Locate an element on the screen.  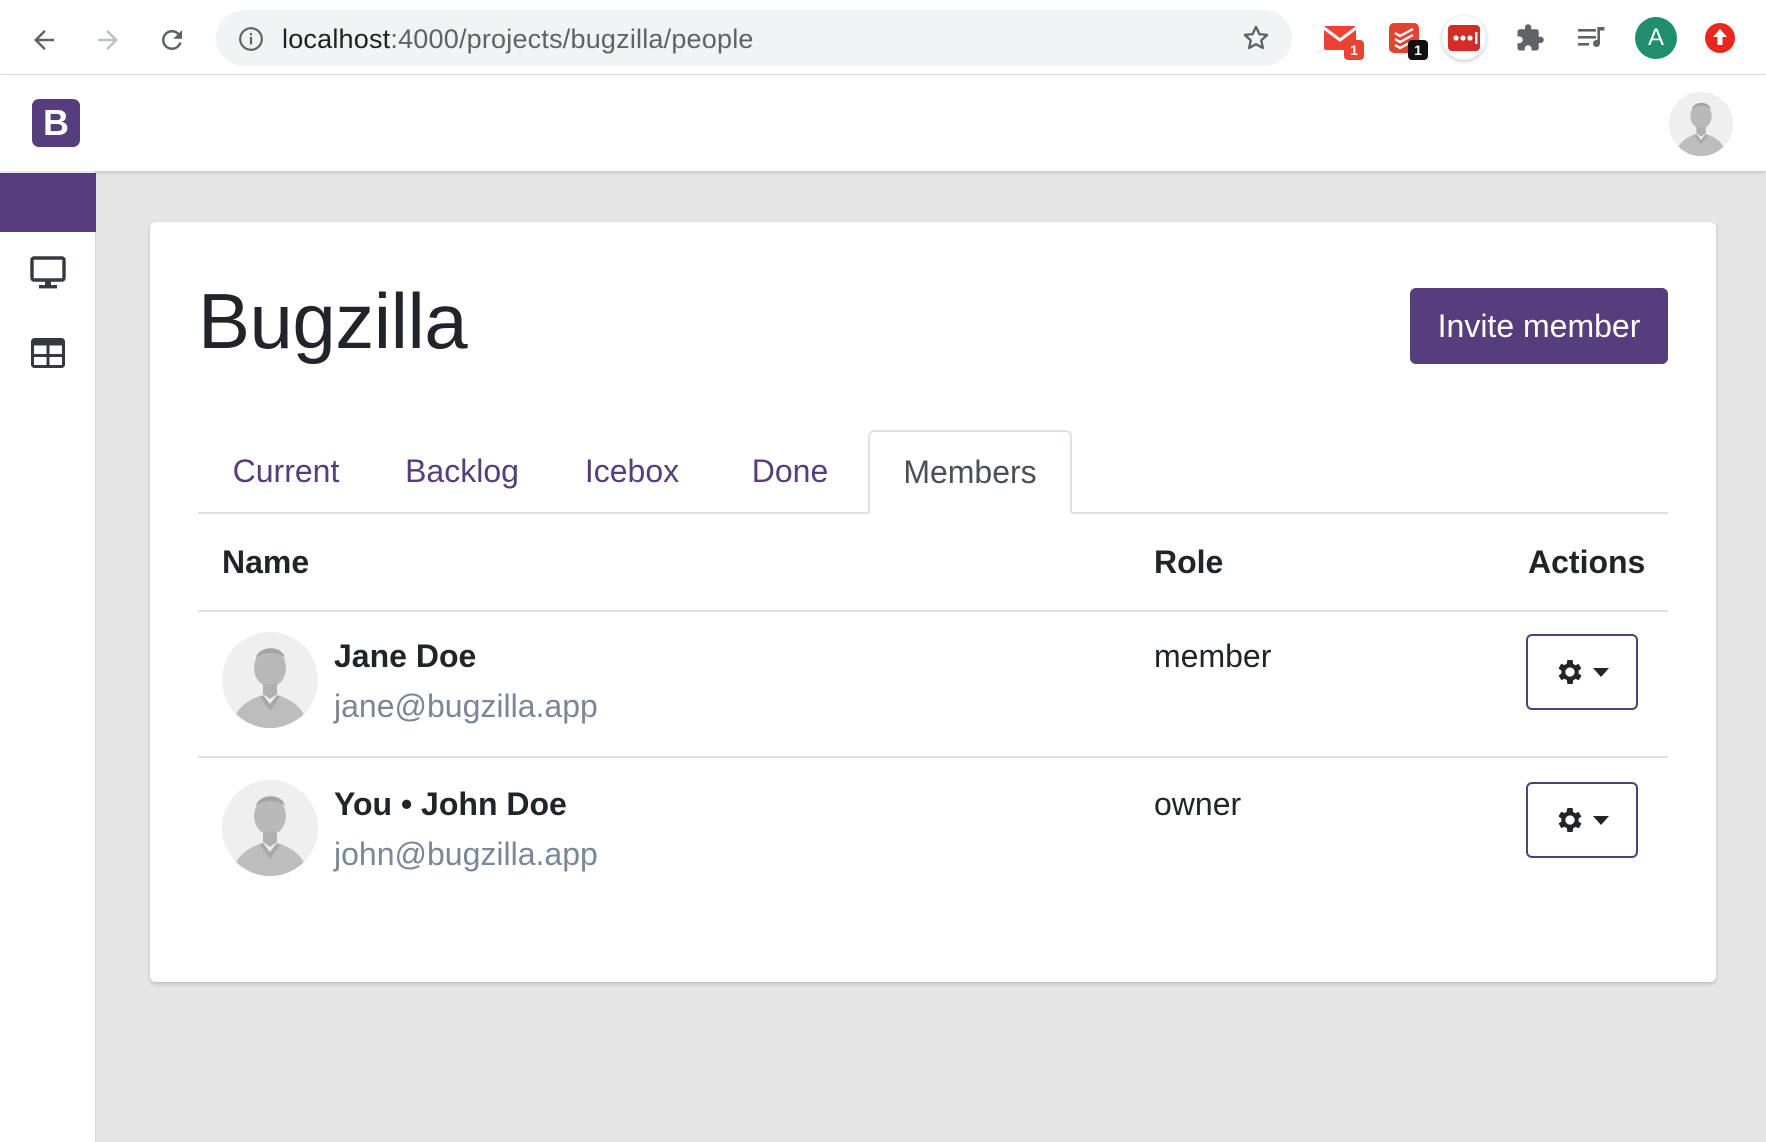
url-host: localhost is located at coordinates (336, 39).